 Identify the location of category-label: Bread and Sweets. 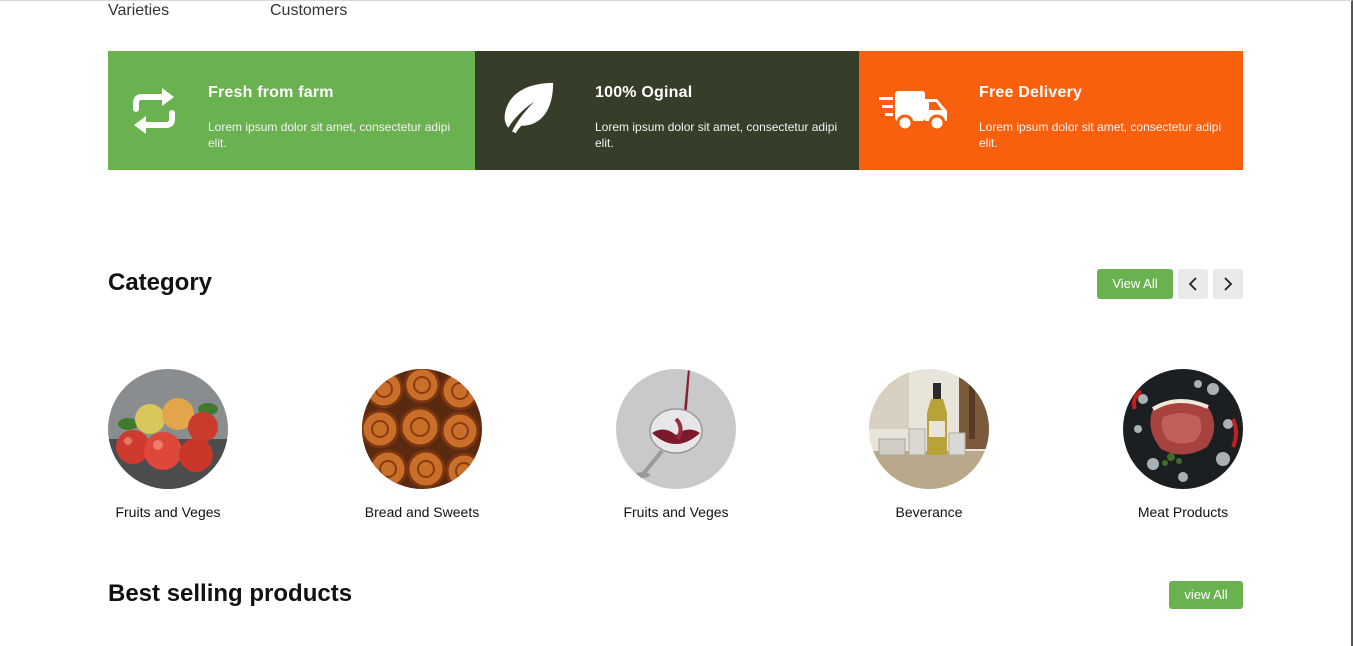
(422, 512).